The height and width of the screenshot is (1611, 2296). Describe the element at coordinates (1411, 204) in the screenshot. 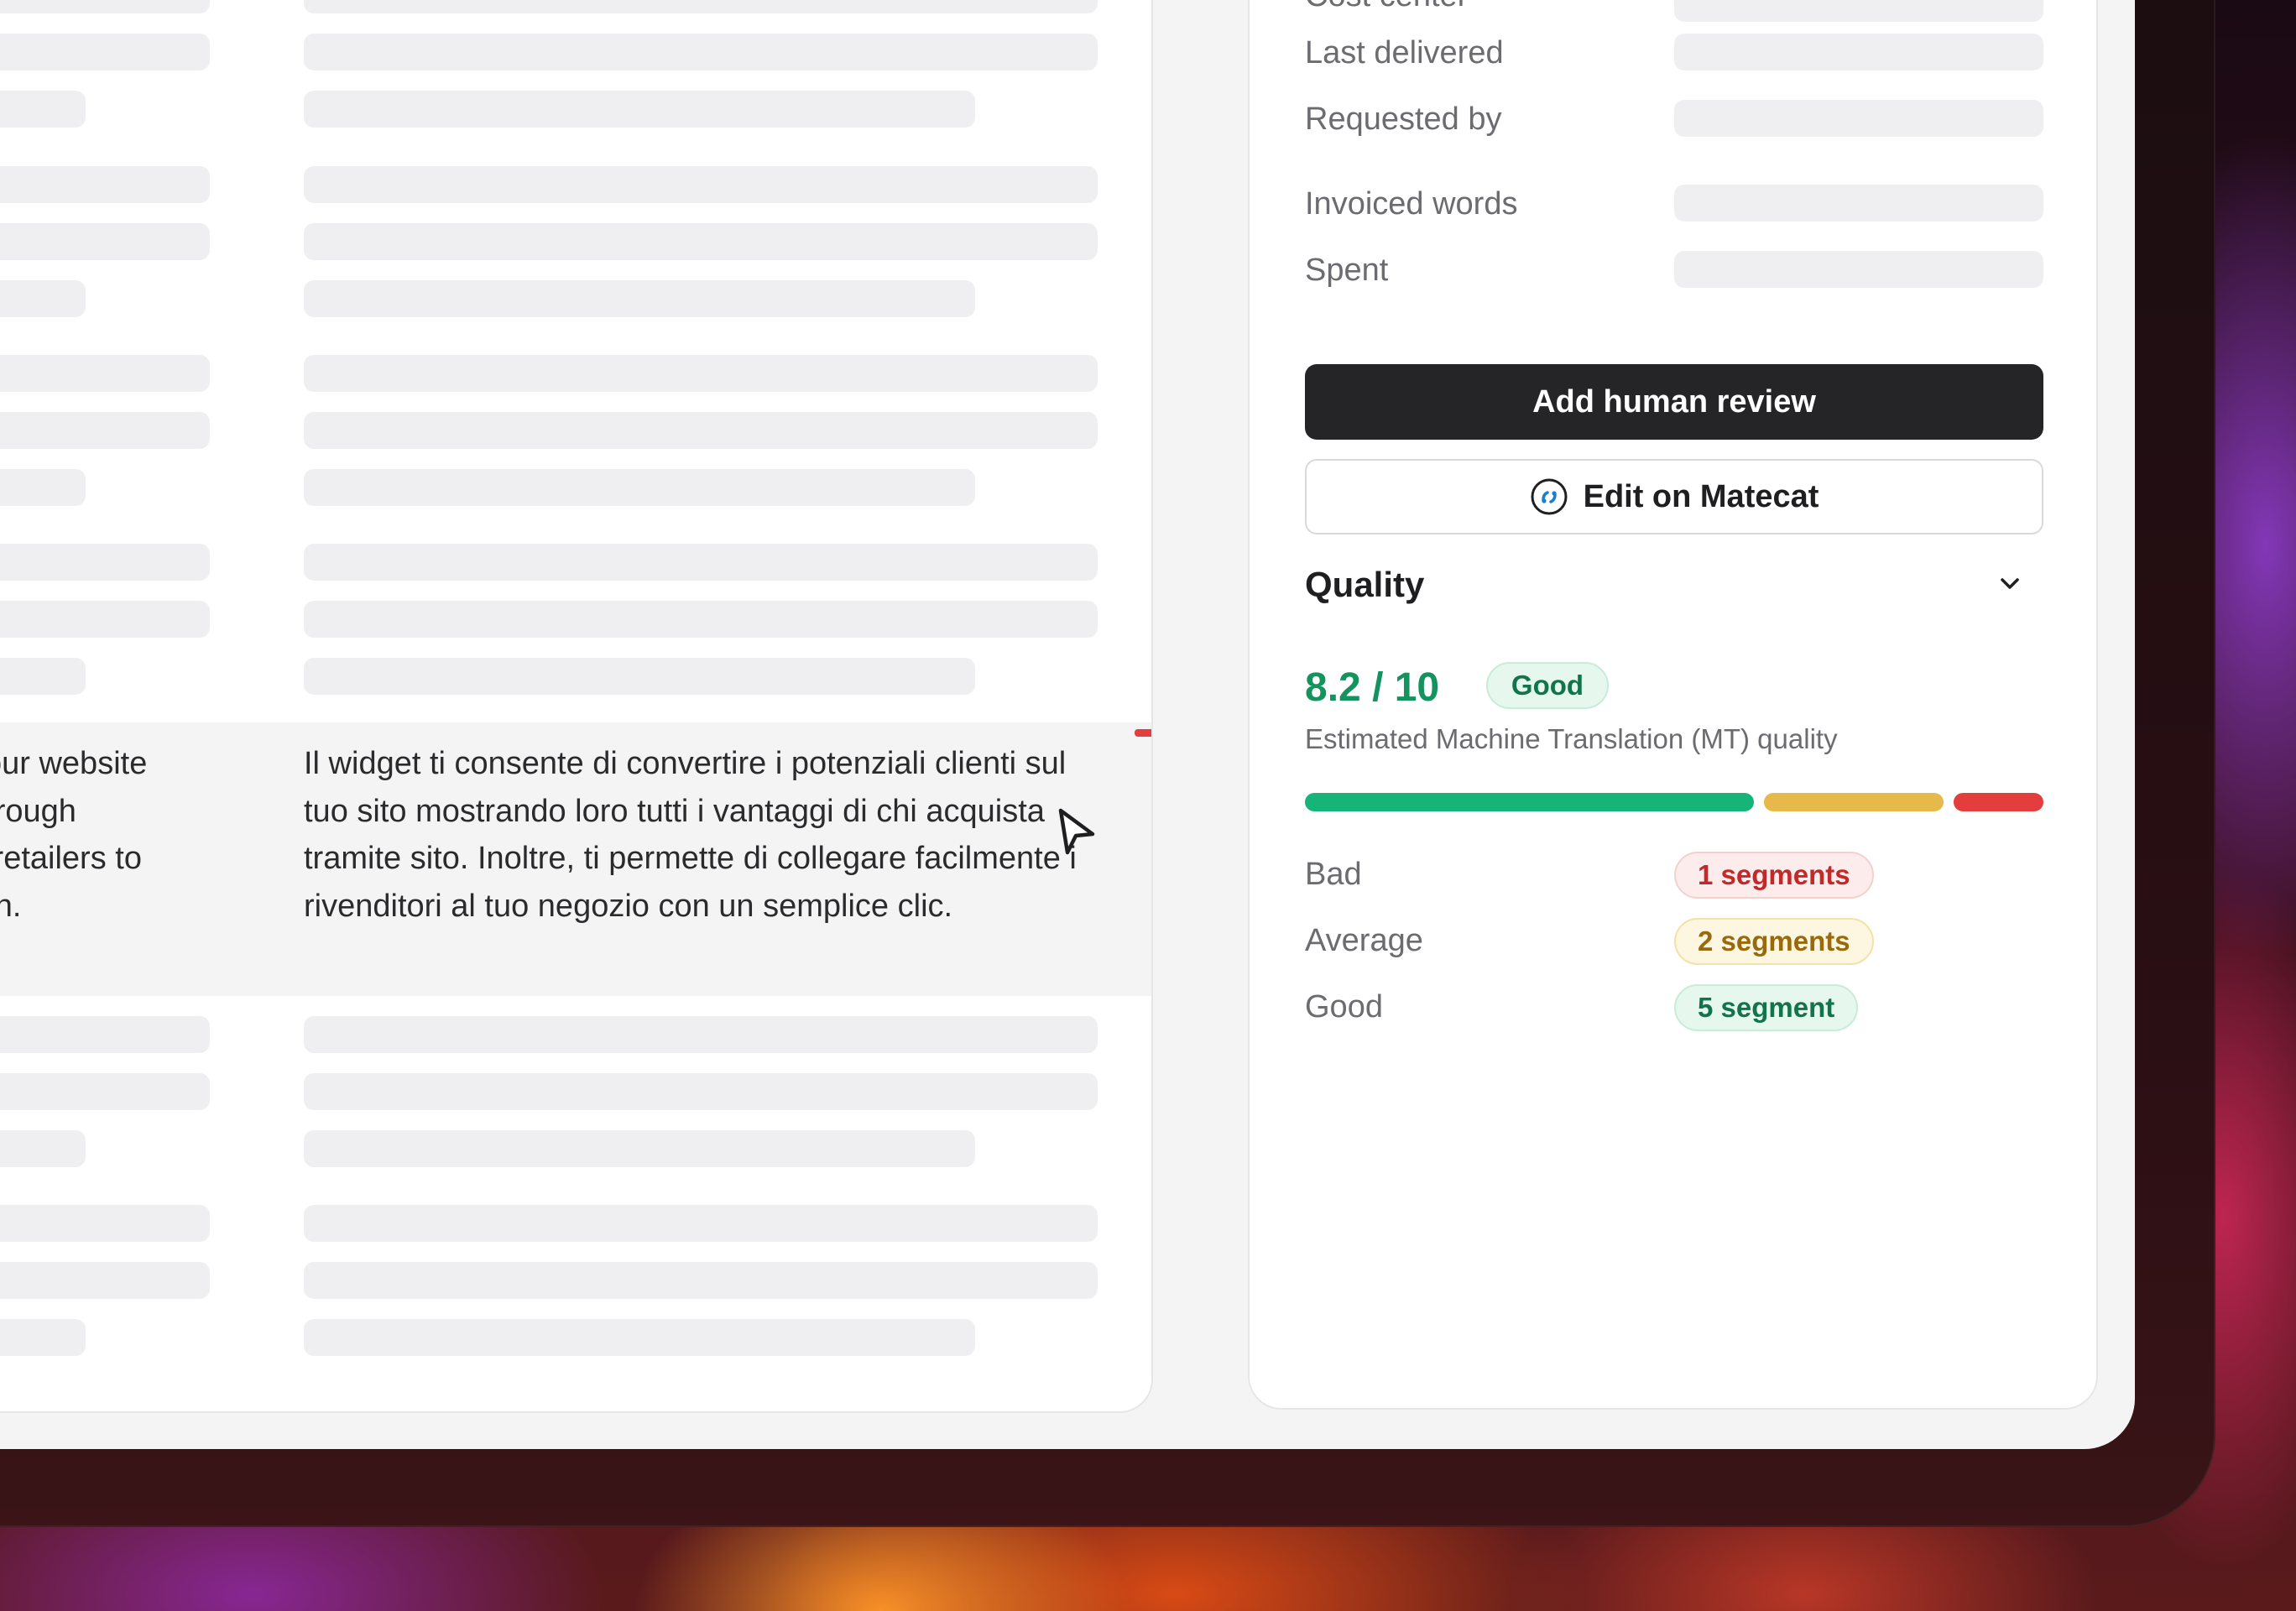

I see `field-label-invoiced-words: Invoiced words` at that location.